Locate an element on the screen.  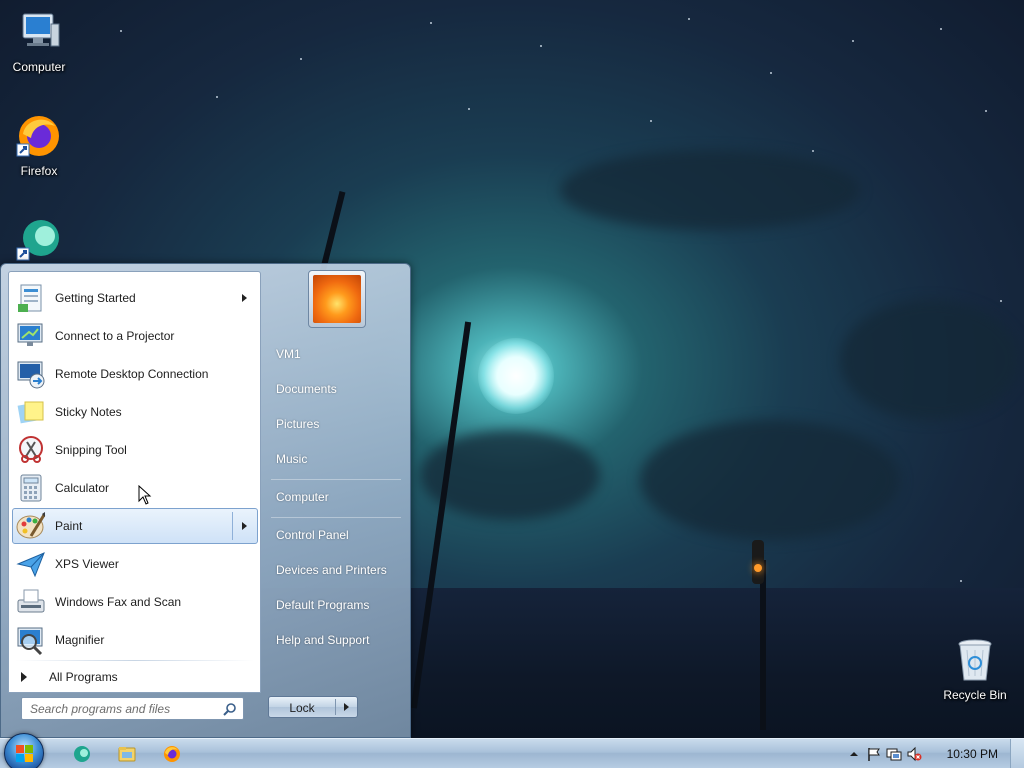
user-picture is located at coordinates (337, 299).